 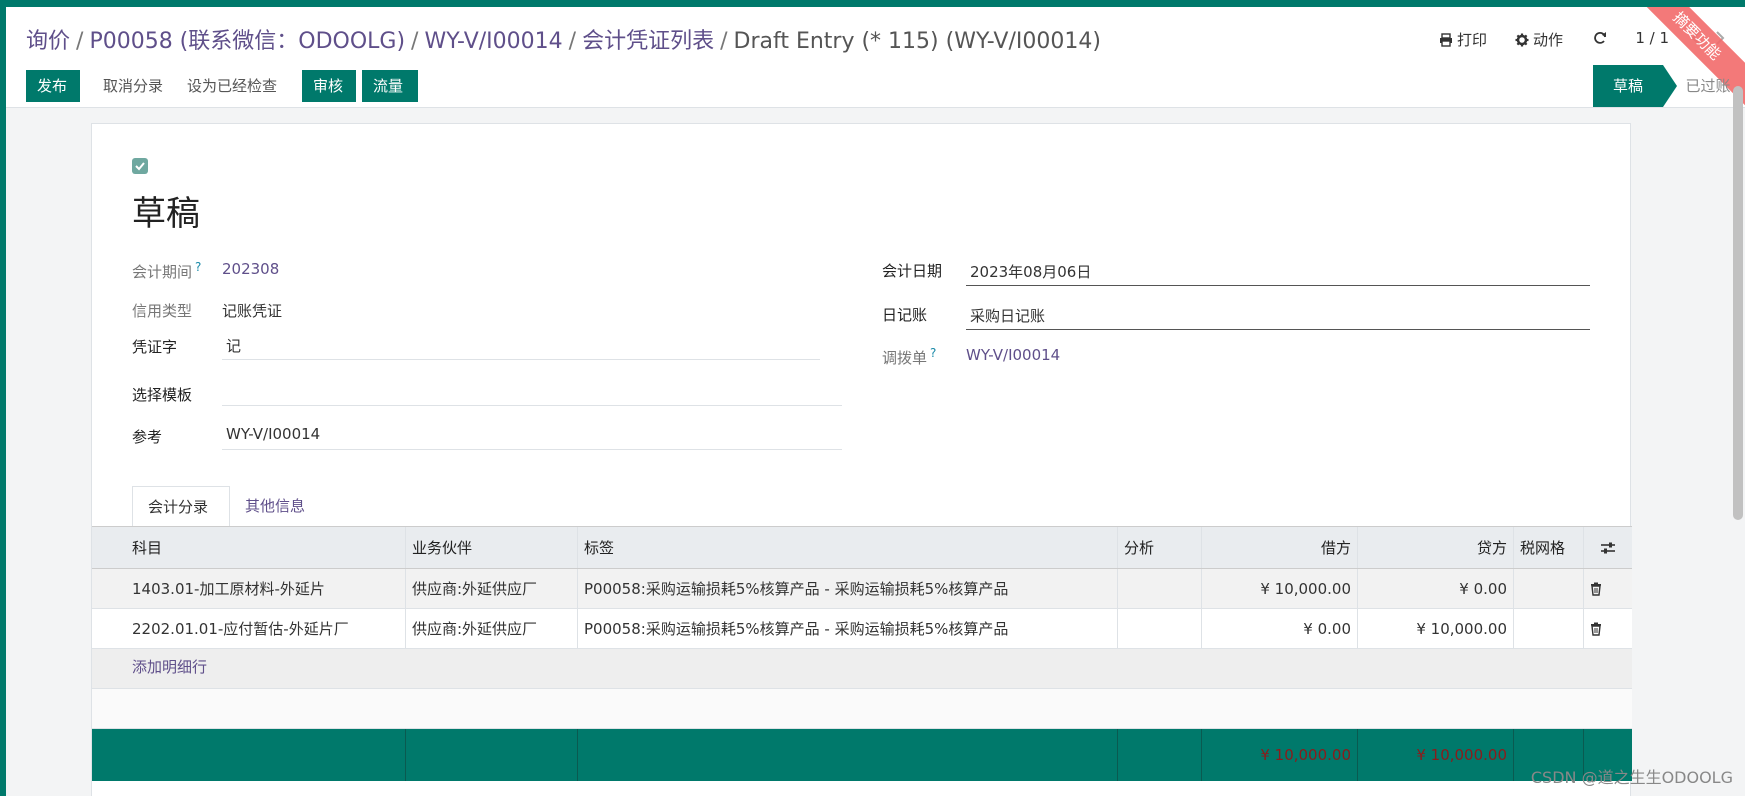 What do you see at coordinates (329, 86) in the screenshot?
I see `audit-button: 审核` at bounding box center [329, 86].